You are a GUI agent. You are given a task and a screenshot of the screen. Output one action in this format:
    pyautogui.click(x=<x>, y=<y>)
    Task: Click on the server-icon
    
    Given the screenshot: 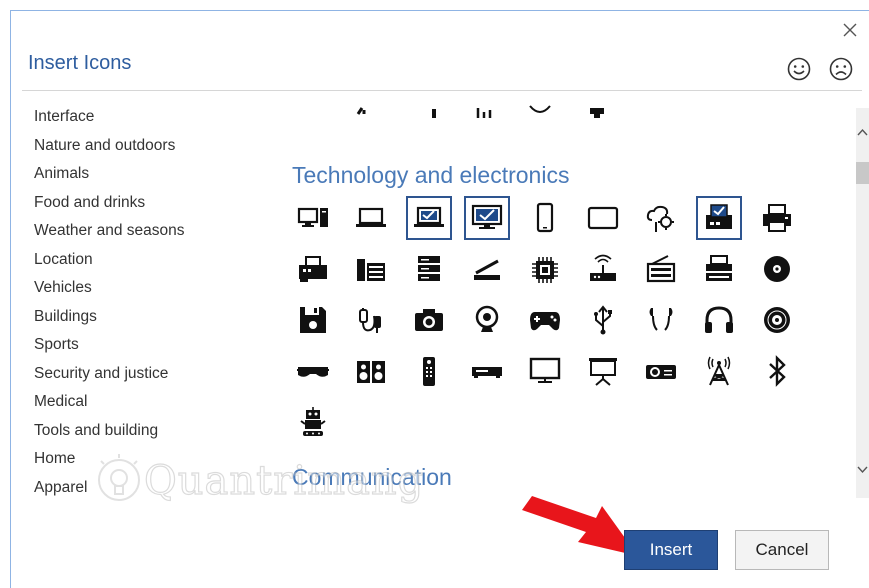 What is the action you would take?
    pyautogui.click(x=429, y=268)
    